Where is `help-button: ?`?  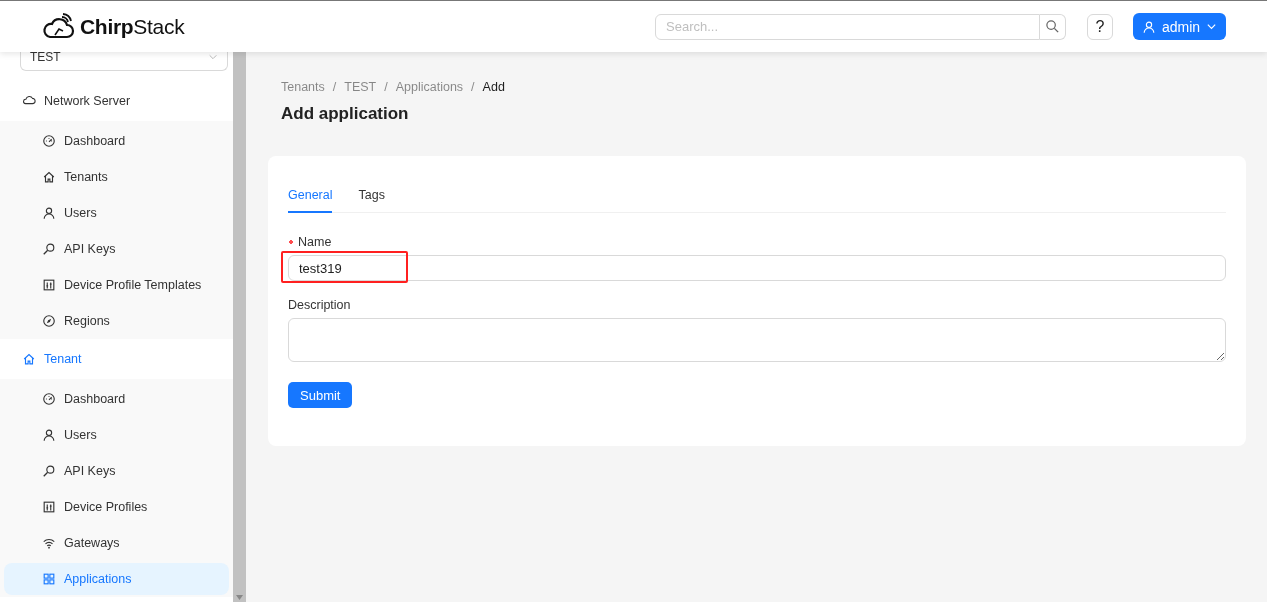 help-button: ? is located at coordinates (1100, 26).